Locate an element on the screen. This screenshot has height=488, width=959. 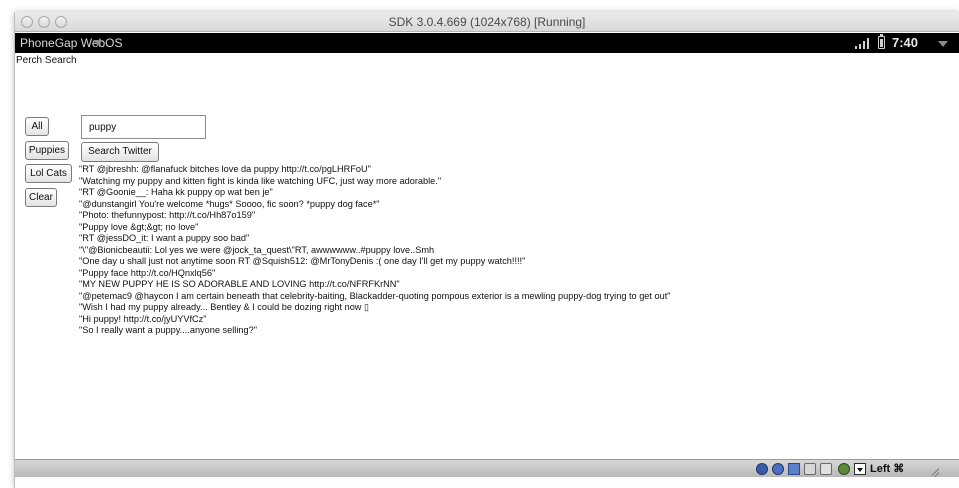
tweet-result: "Hi puppy! http://t.co/jyUYVfCz" is located at coordinates (143, 318).